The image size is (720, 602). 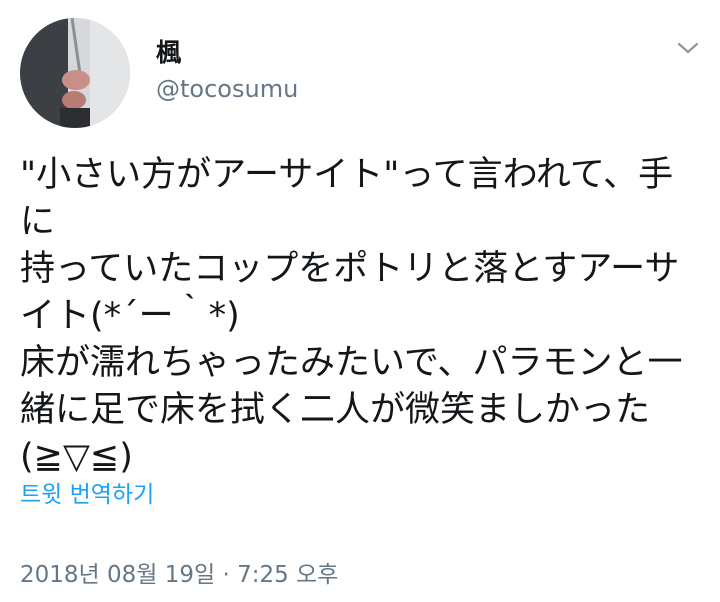 What do you see at coordinates (688, 48) in the screenshot?
I see `chevron-down-icon` at bounding box center [688, 48].